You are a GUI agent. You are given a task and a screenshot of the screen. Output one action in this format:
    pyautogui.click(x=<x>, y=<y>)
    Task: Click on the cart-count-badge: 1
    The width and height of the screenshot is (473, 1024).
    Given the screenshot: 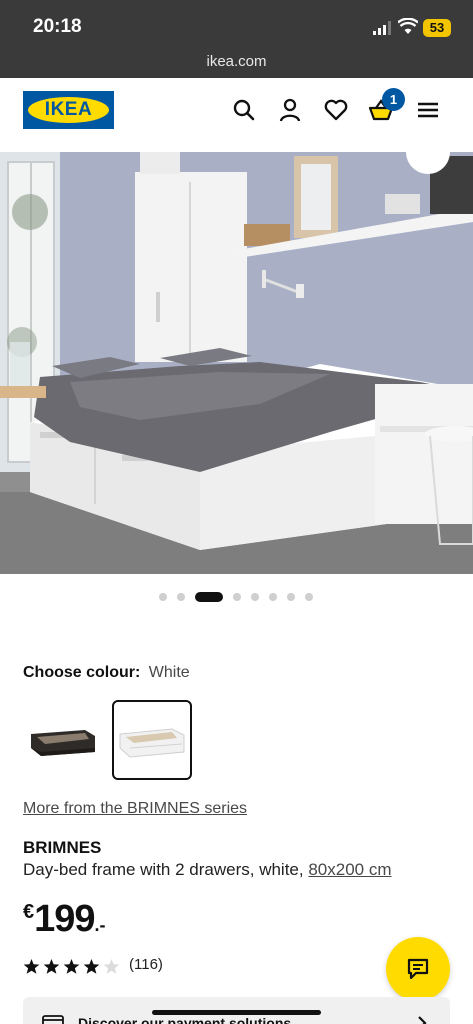 What is the action you would take?
    pyautogui.click(x=393, y=99)
    